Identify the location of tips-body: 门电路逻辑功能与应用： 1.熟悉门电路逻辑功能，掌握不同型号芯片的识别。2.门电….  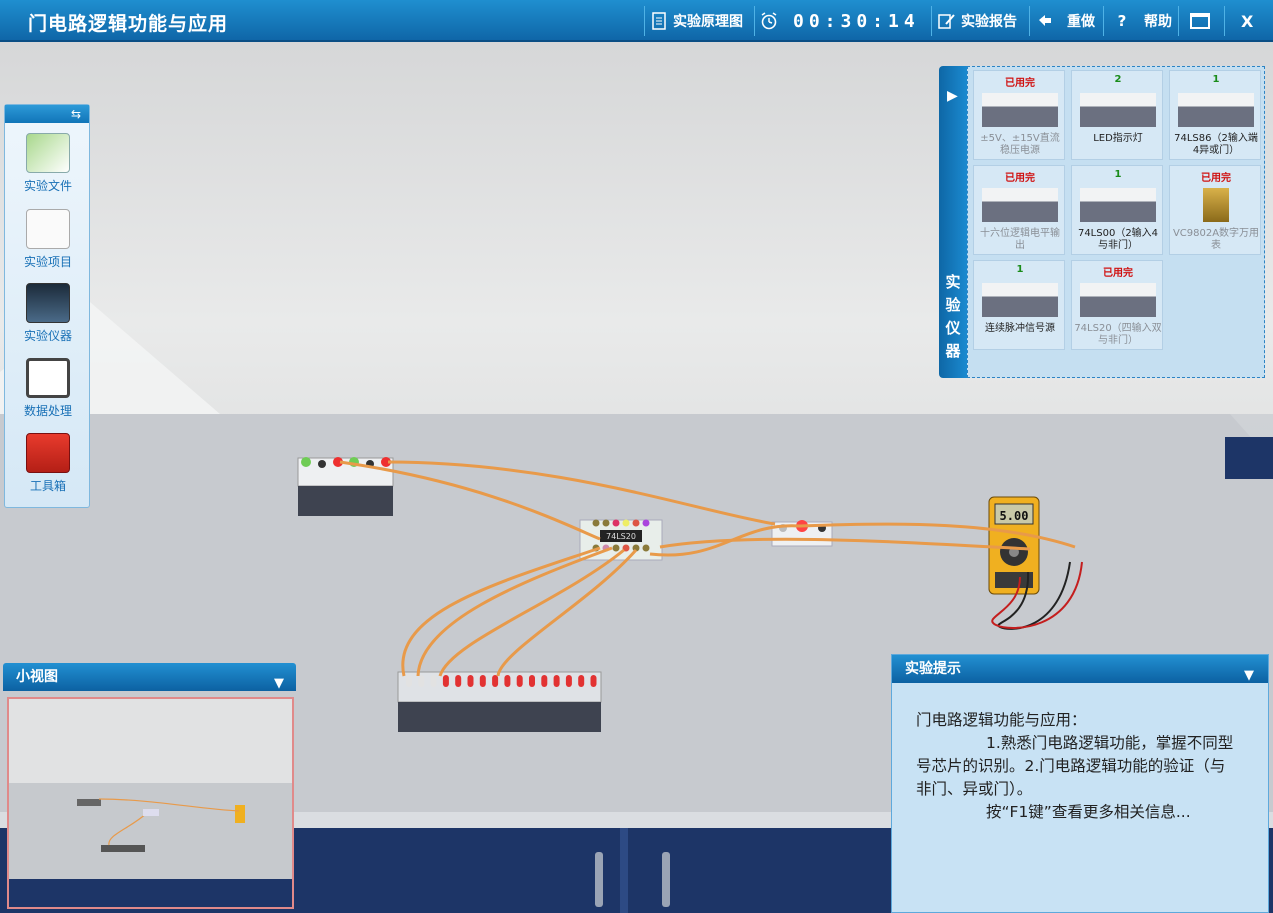
(1076, 766).